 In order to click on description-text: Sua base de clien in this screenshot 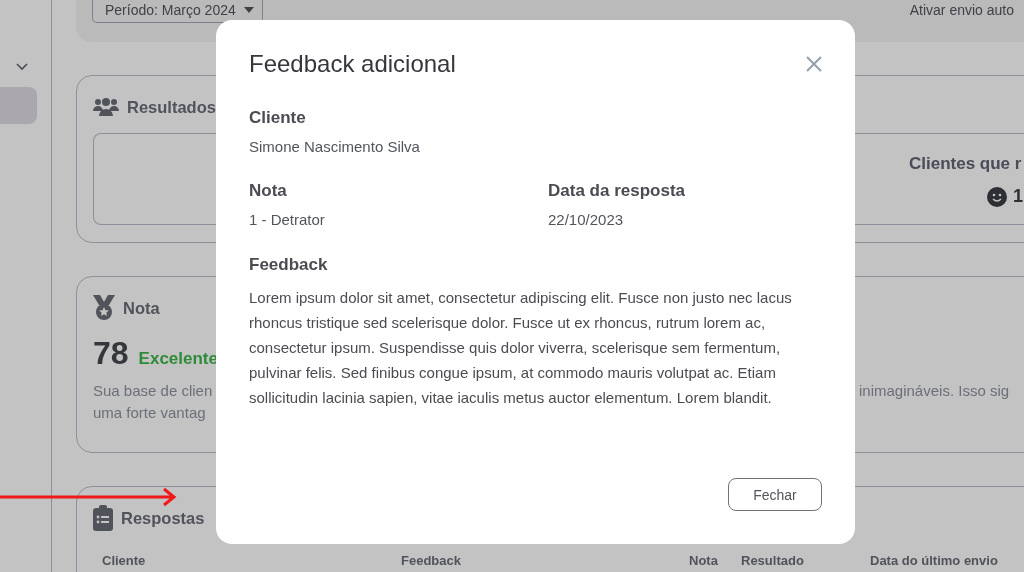, I will do `click(153, 390)`.